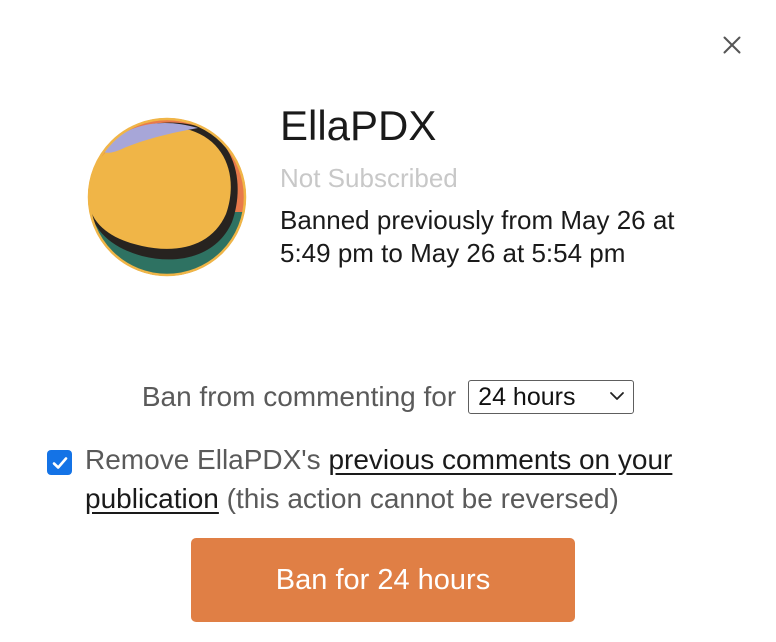  I want to click on close-icon, so click(732, 45).